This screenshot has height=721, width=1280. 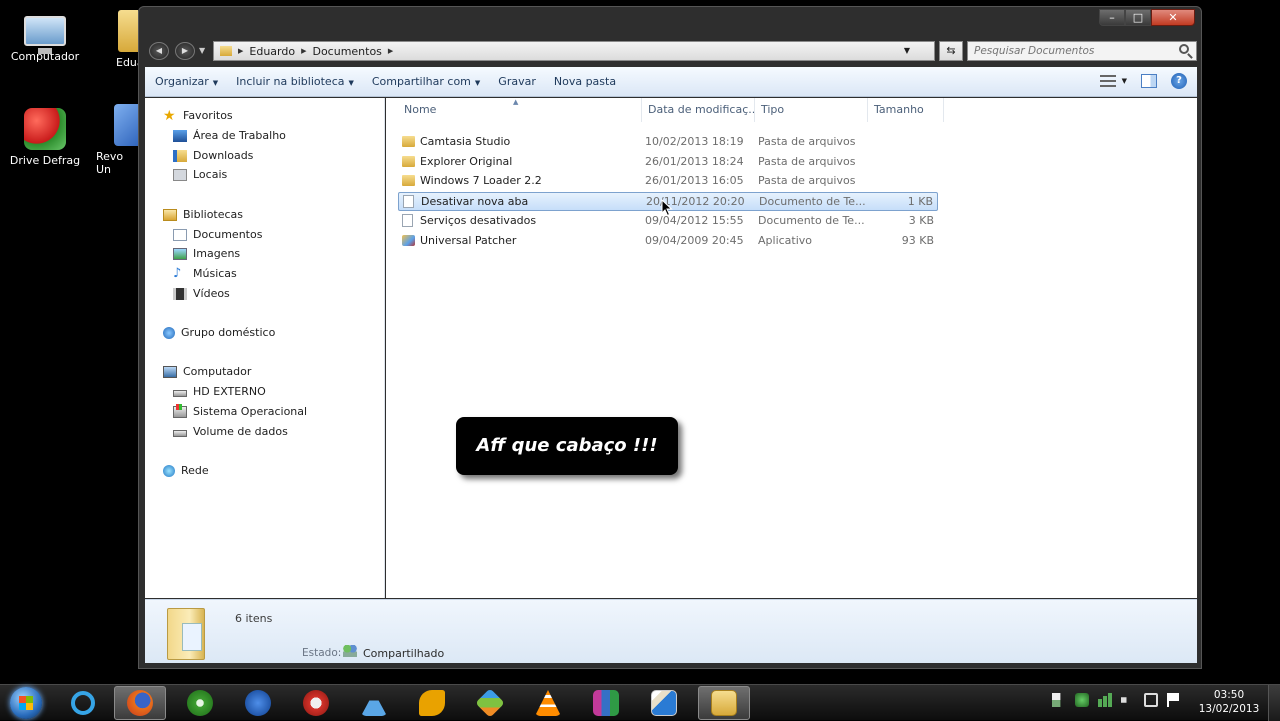 What do you see at coordinates (478, 220) in the screenshot?
I see `file-name: Serviços desativados` at bounding box center [478, 220].